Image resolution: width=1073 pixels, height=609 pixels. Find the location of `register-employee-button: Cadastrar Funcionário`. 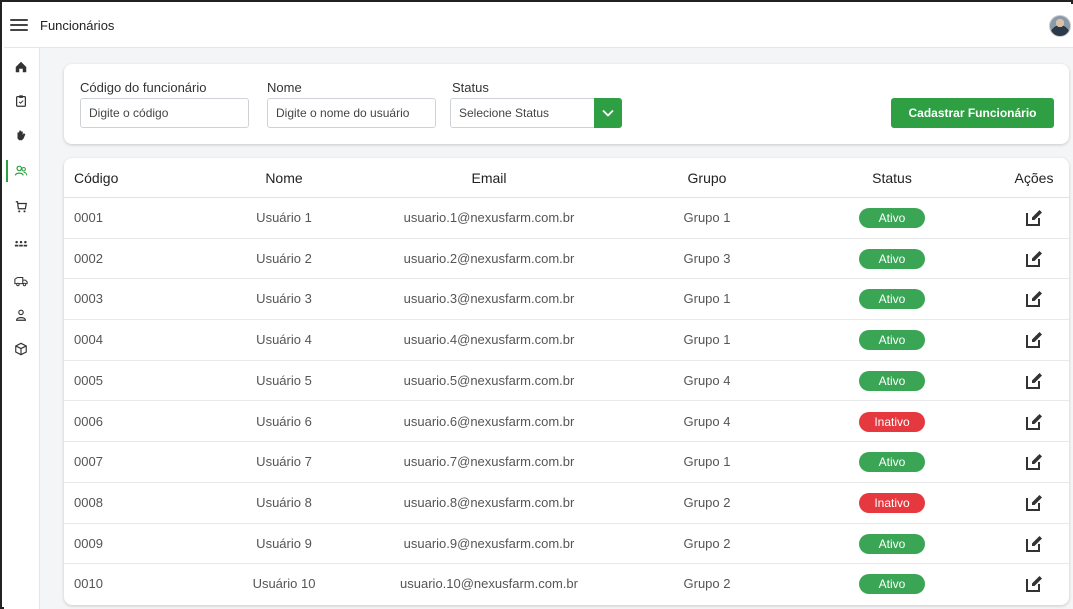

register-employee-button: Cadastrar Funcionário is located at coordinates (972, 113).